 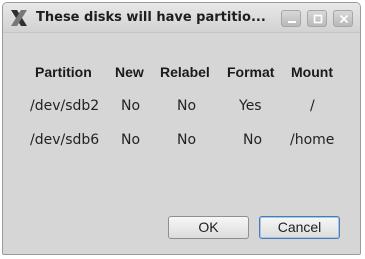 I want to click on header-new: New, so click(x=129, y=72).